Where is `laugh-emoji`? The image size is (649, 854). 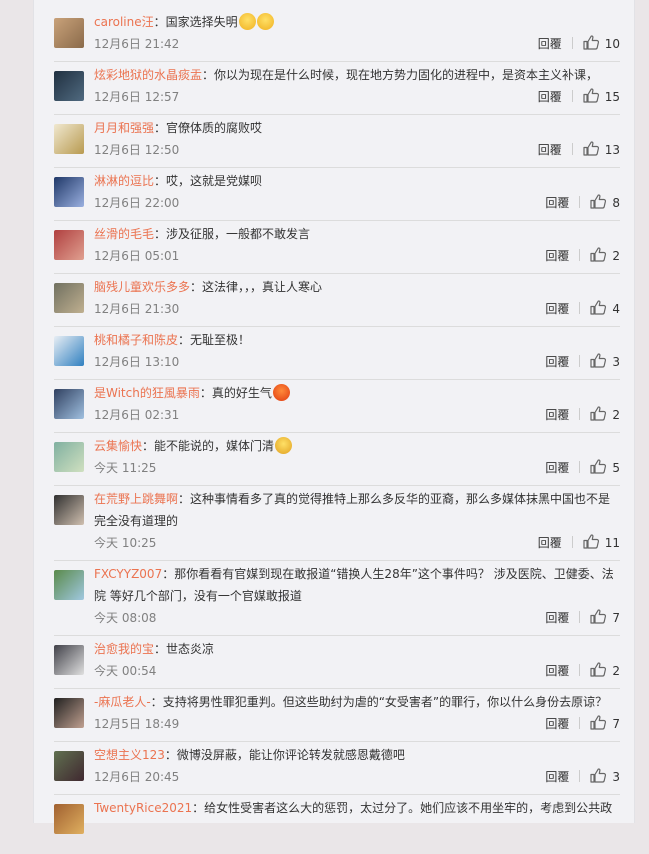
laugh-emoji is located at coordinates (265, 21).